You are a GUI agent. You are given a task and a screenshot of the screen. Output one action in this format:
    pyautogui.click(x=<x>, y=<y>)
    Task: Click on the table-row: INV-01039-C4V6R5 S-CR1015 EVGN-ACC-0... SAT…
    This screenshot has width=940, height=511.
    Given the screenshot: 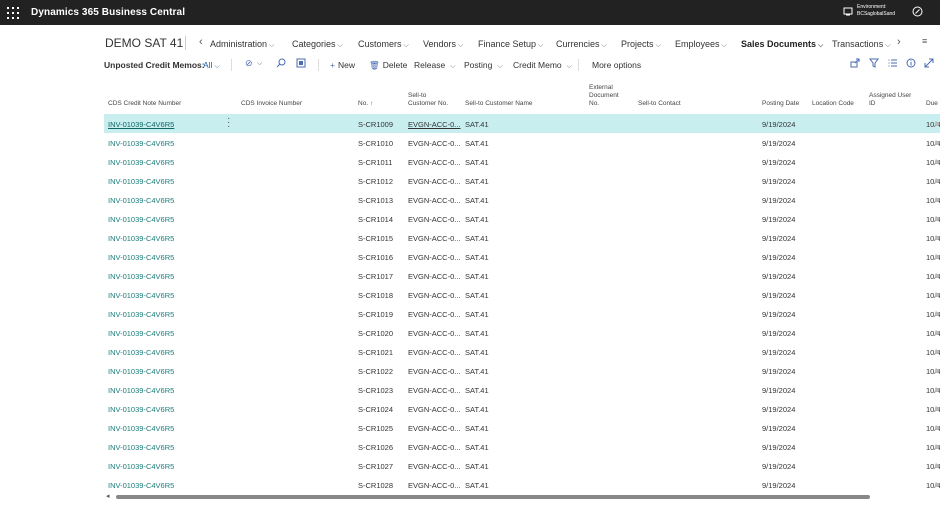 What is the action you would take?
    pyautogui.click(x=522, y=237)
    